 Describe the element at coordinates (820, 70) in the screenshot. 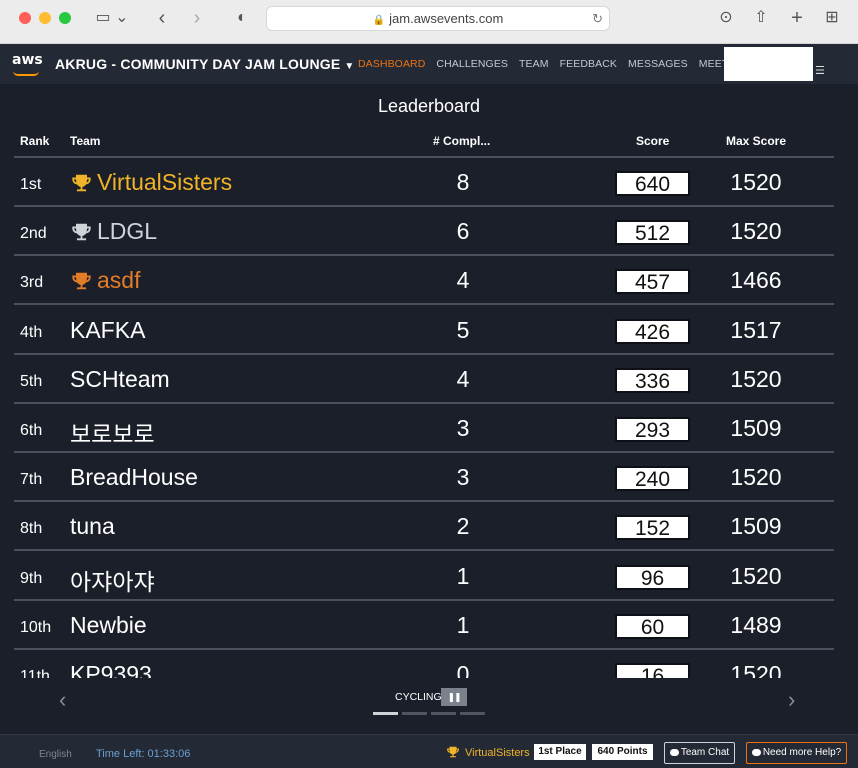

I see `menu-icon: ☰` at that location.